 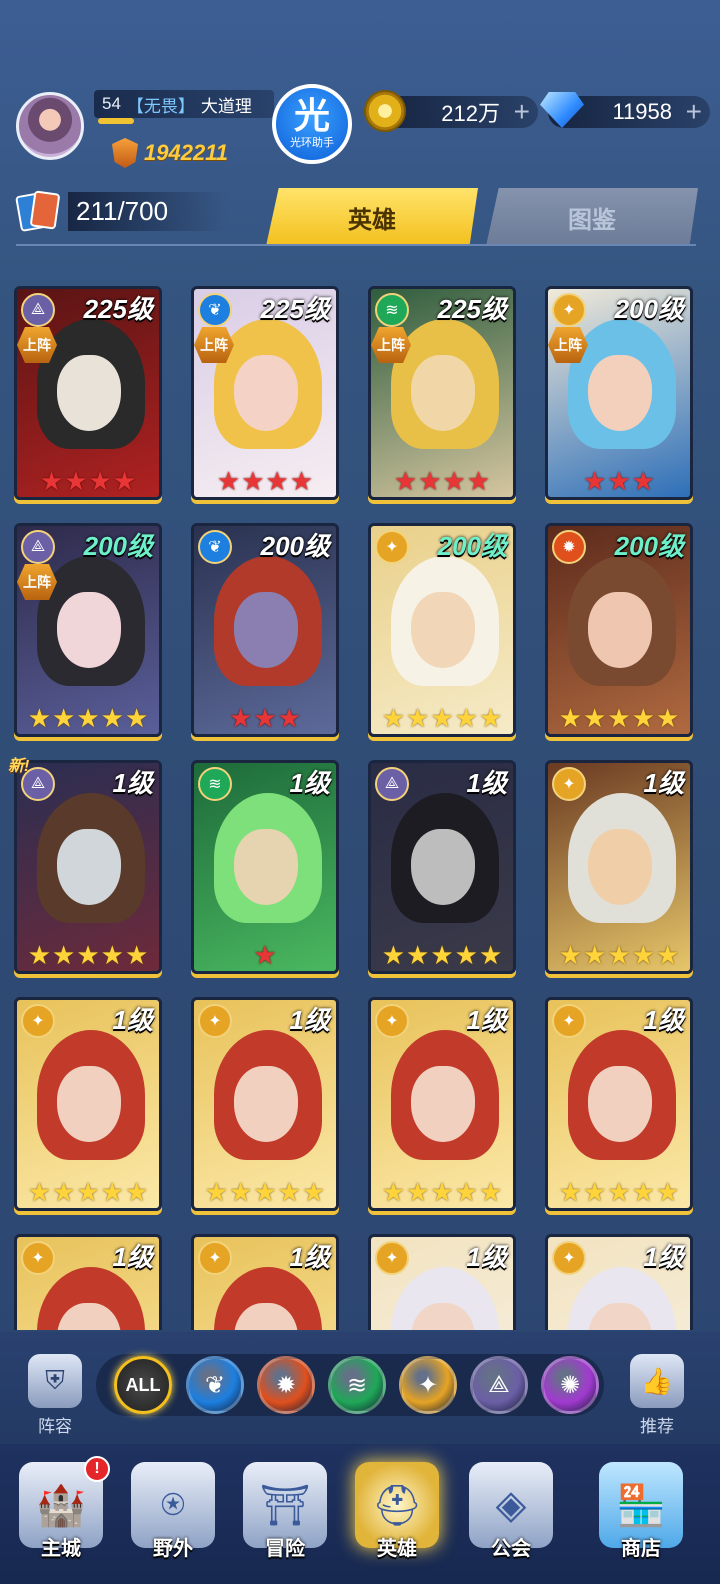 What do you see at coordinates (265, 867) in the screenshot?
I see `hero-card: ≋ 1级 ★` at bounding box center [265, 867].